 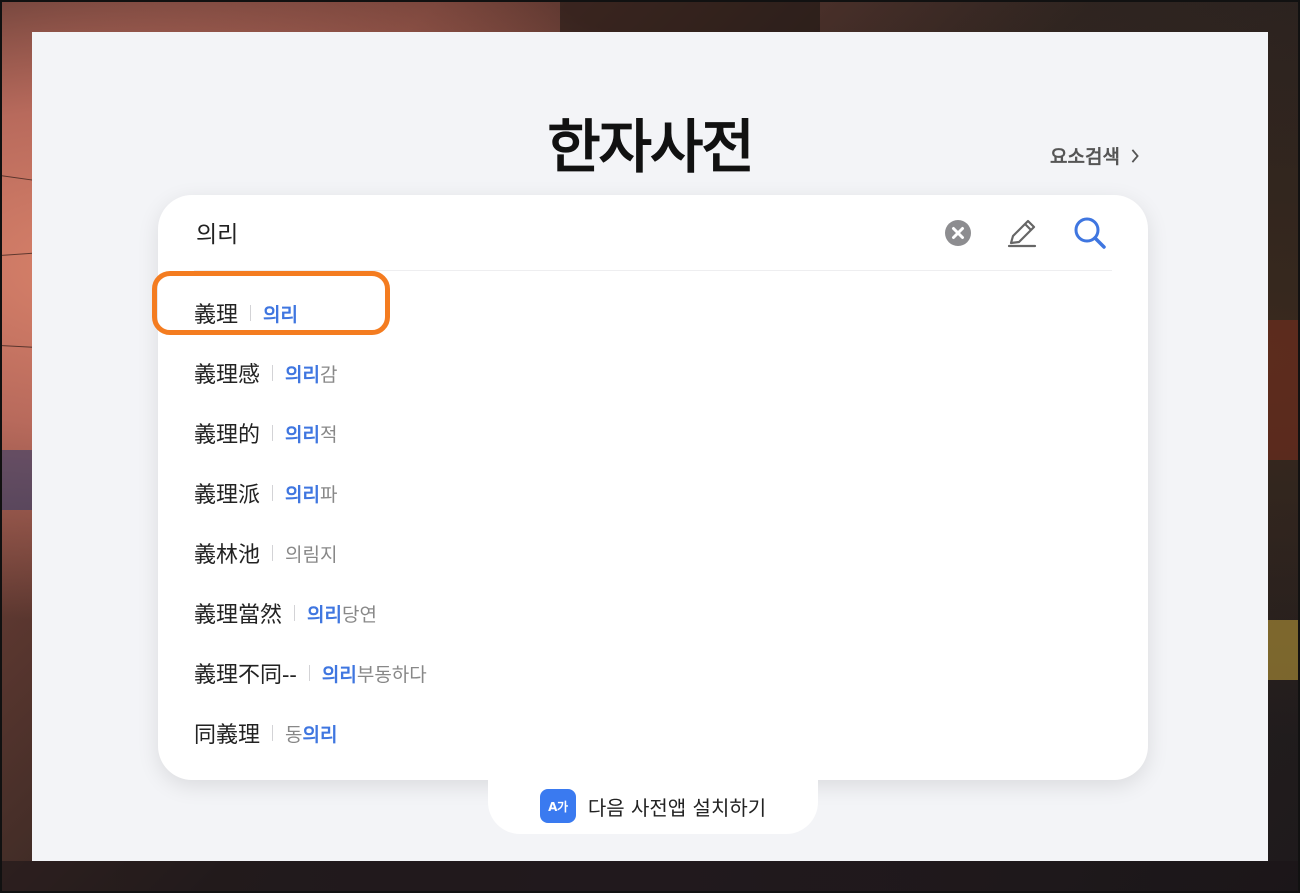 What do you see at coordinates (245, 675) in the screenshot?
I see `suggestion-hanja: 義理不同--` at bounding box center [245, 675].